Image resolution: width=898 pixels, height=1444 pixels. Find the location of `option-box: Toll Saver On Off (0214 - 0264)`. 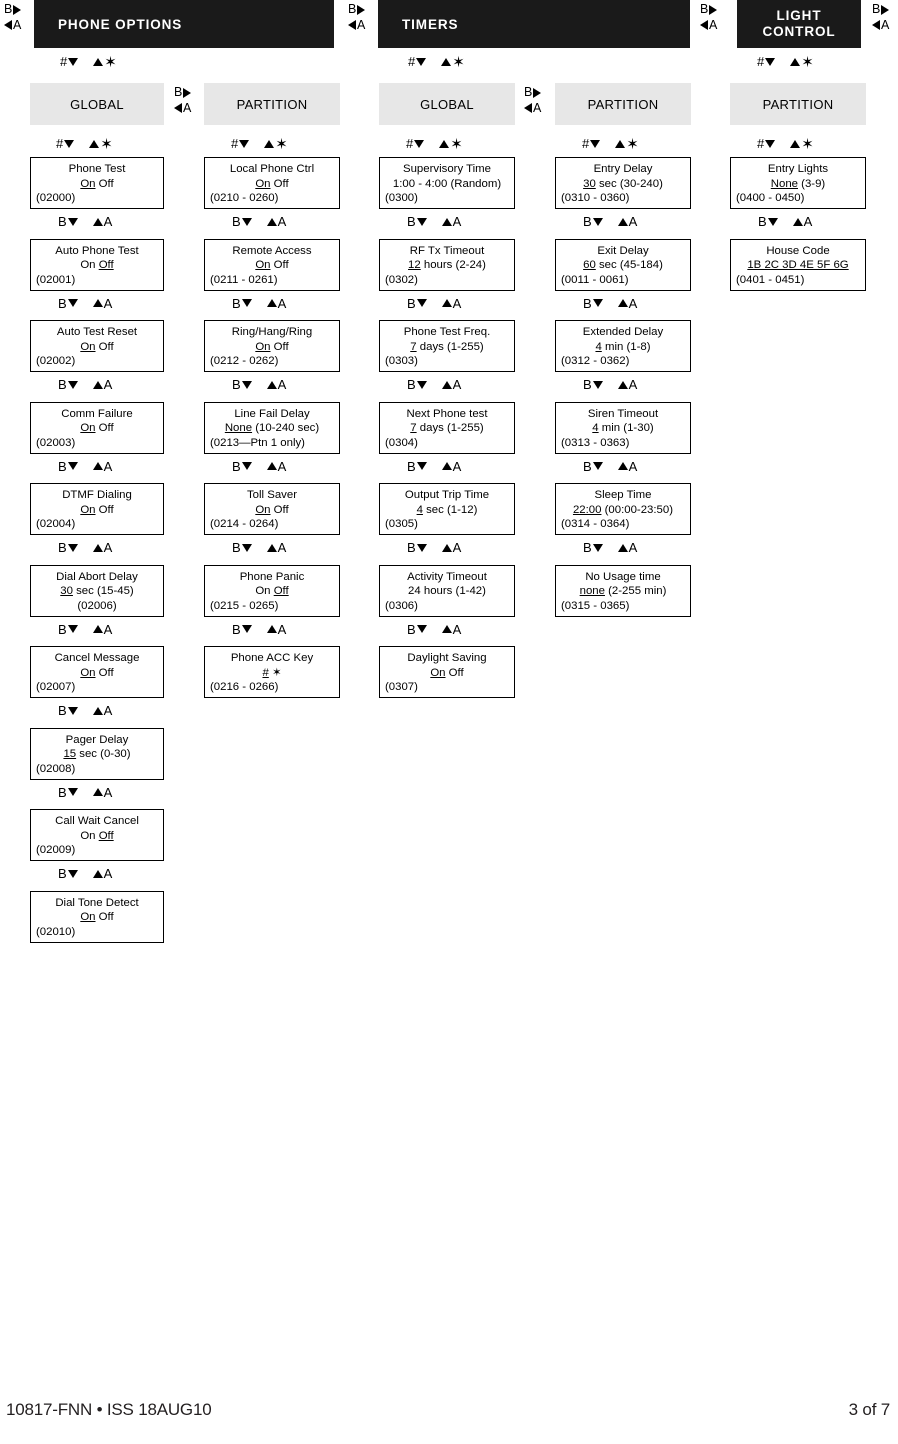

option-box: Toll Saver On Off (0214 - 0264) is located at coordinates (272, 509).